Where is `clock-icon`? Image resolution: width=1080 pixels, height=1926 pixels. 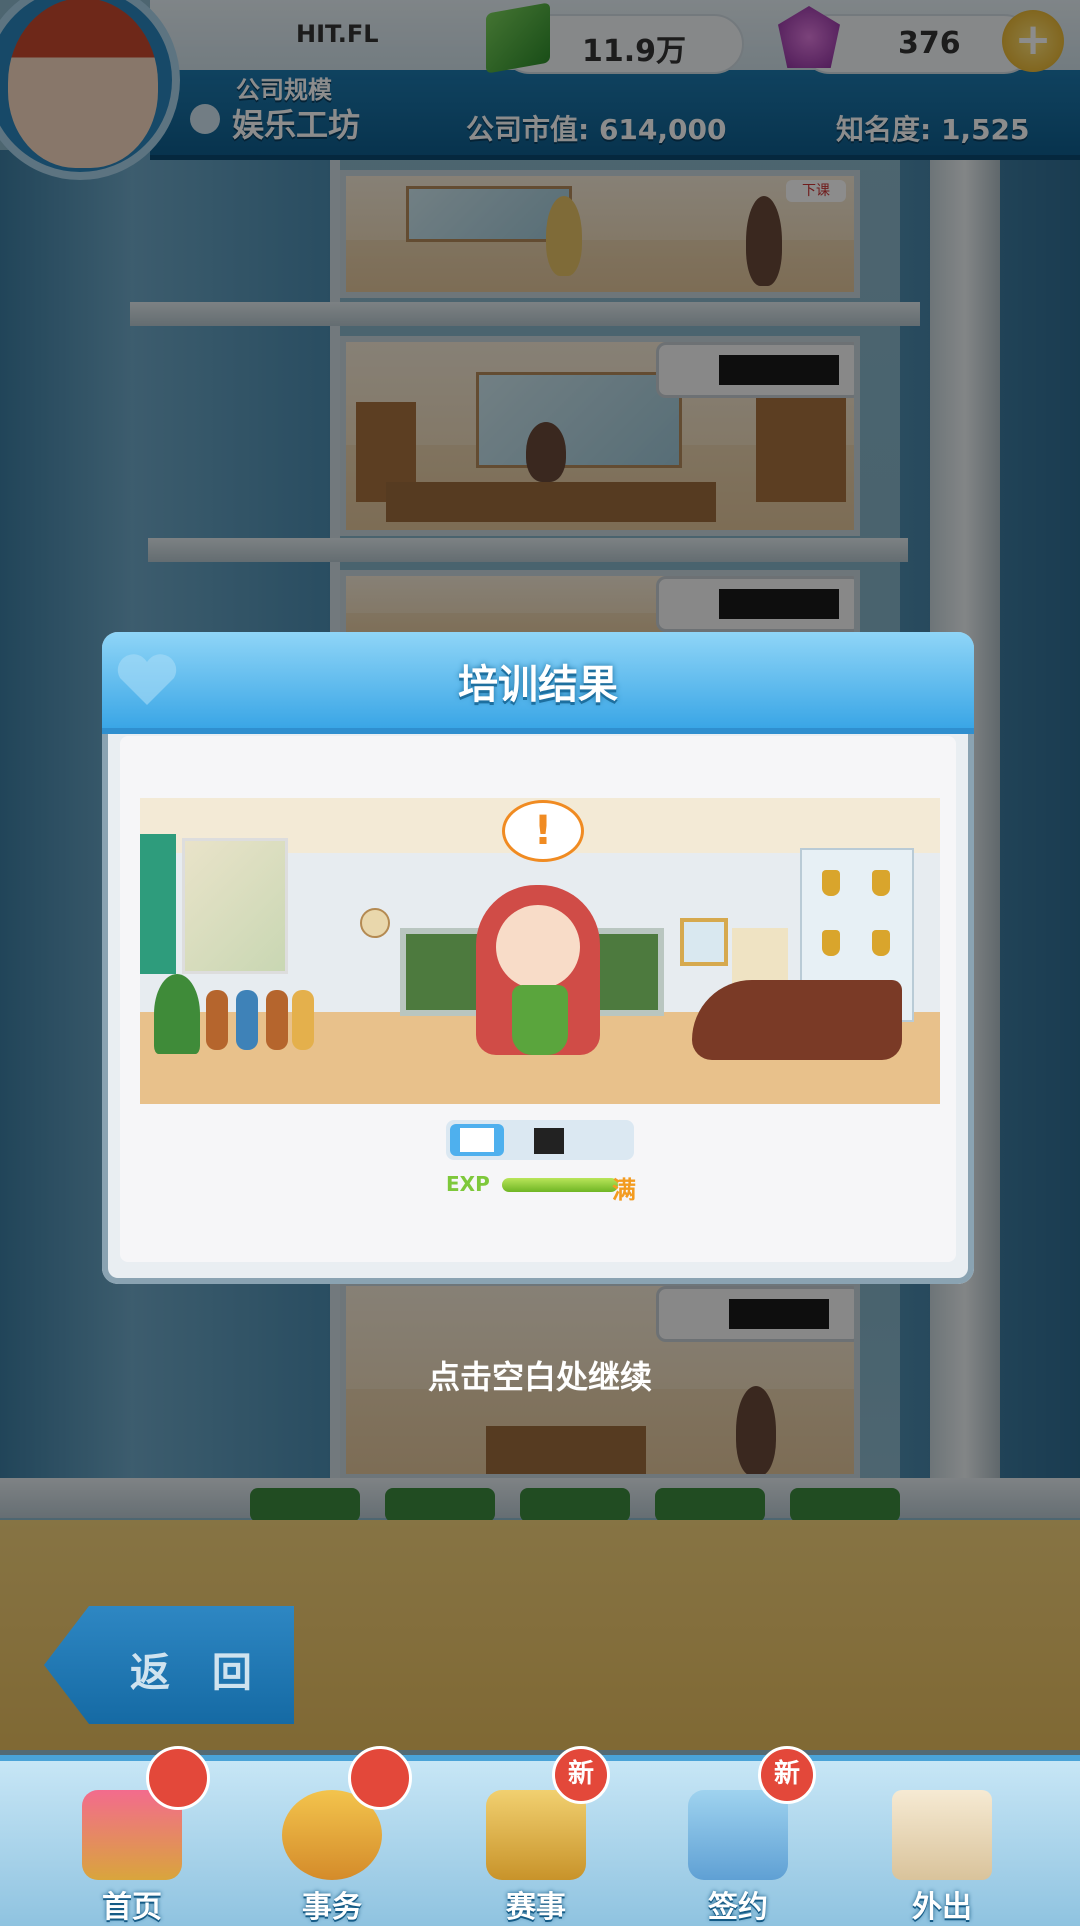
clock-icon is located at coordinates (375, 923).